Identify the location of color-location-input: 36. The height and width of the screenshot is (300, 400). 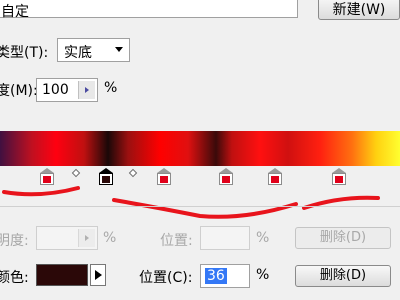
(225, 276).